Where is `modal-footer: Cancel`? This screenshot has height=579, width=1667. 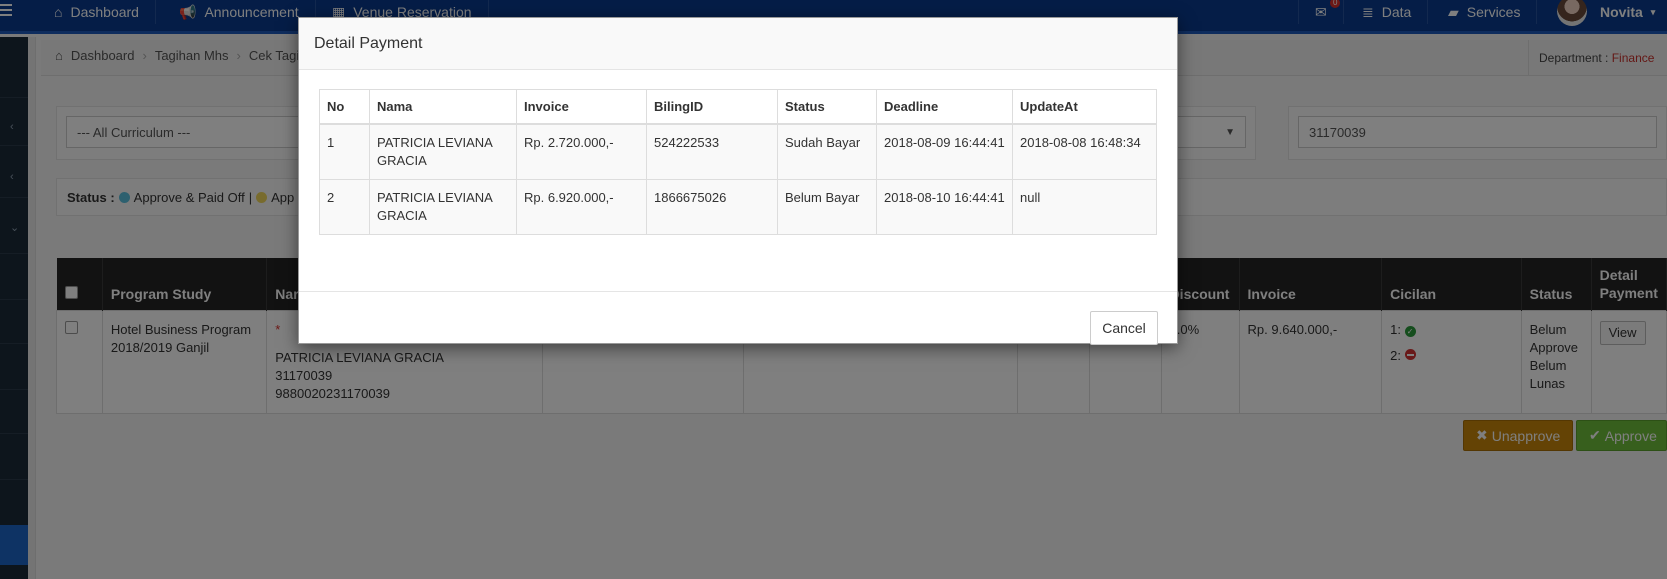
modal-footer: Cancel is located at coordinates (738, 318).